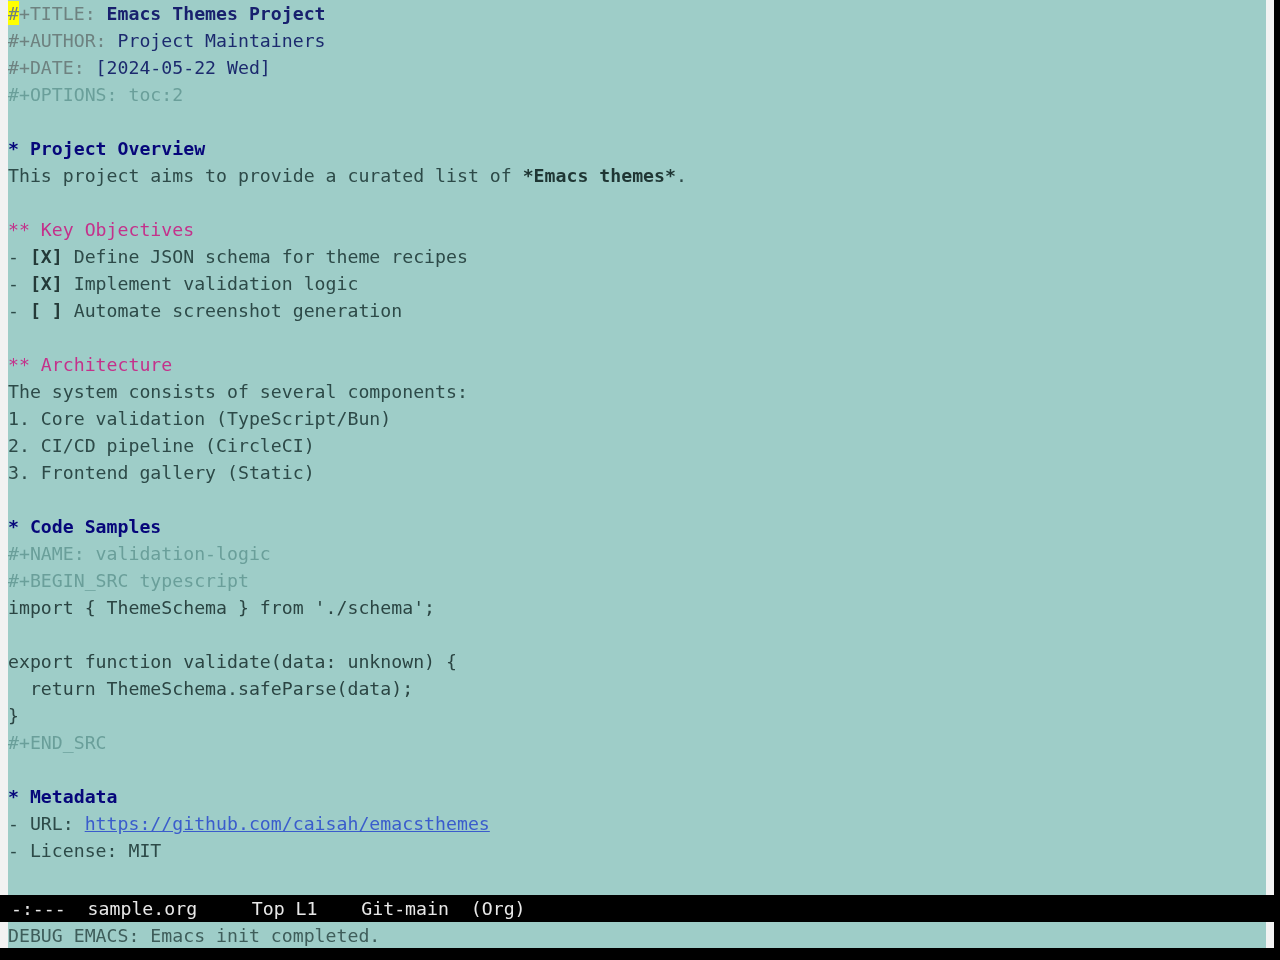  What do you see at coordinates (107, 149) in the screenshot?
I see `section-heading: * Project Overview` at bounding box center [107, 149].